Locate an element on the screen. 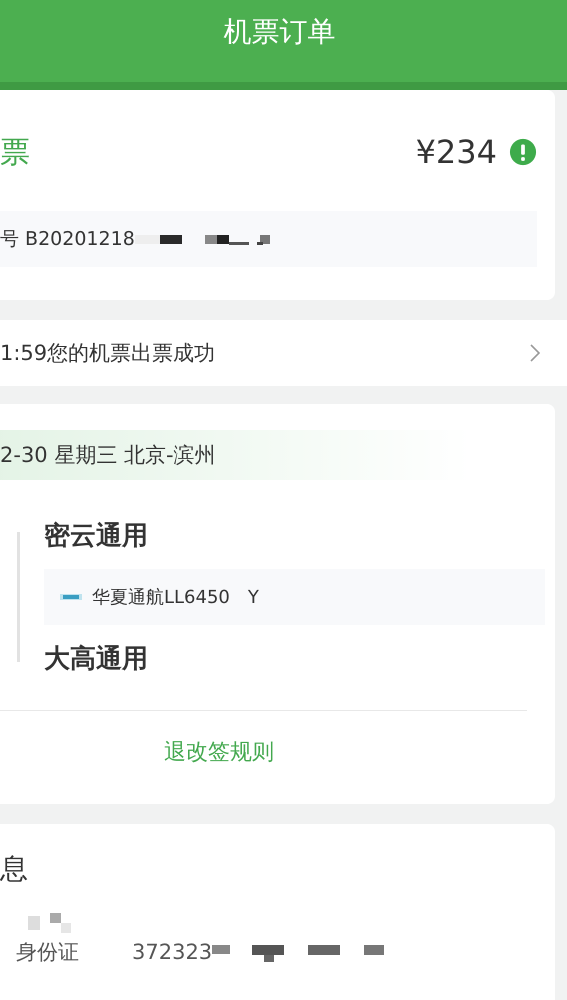 The width and height of the screenshot is (567, 1000). flight-number: 华夏通航LL6450 is located at coordinates (161, 597).